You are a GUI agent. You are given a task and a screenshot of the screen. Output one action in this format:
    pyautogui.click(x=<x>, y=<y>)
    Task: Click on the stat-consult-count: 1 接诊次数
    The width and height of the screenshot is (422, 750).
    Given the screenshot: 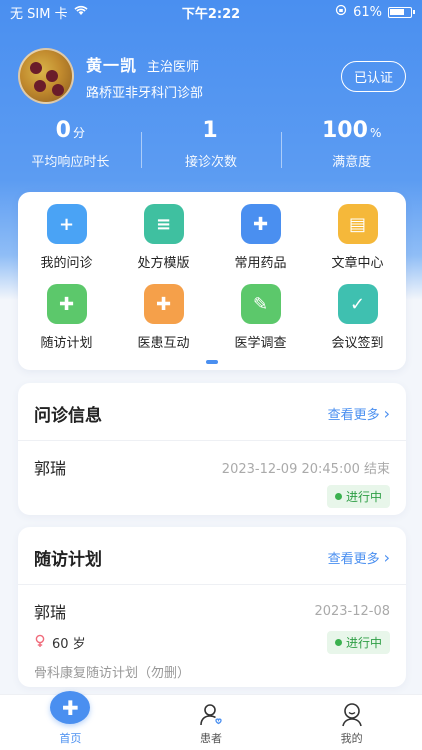 What is the action you would take?
    pyautogui.click(x=211, y=144)
    